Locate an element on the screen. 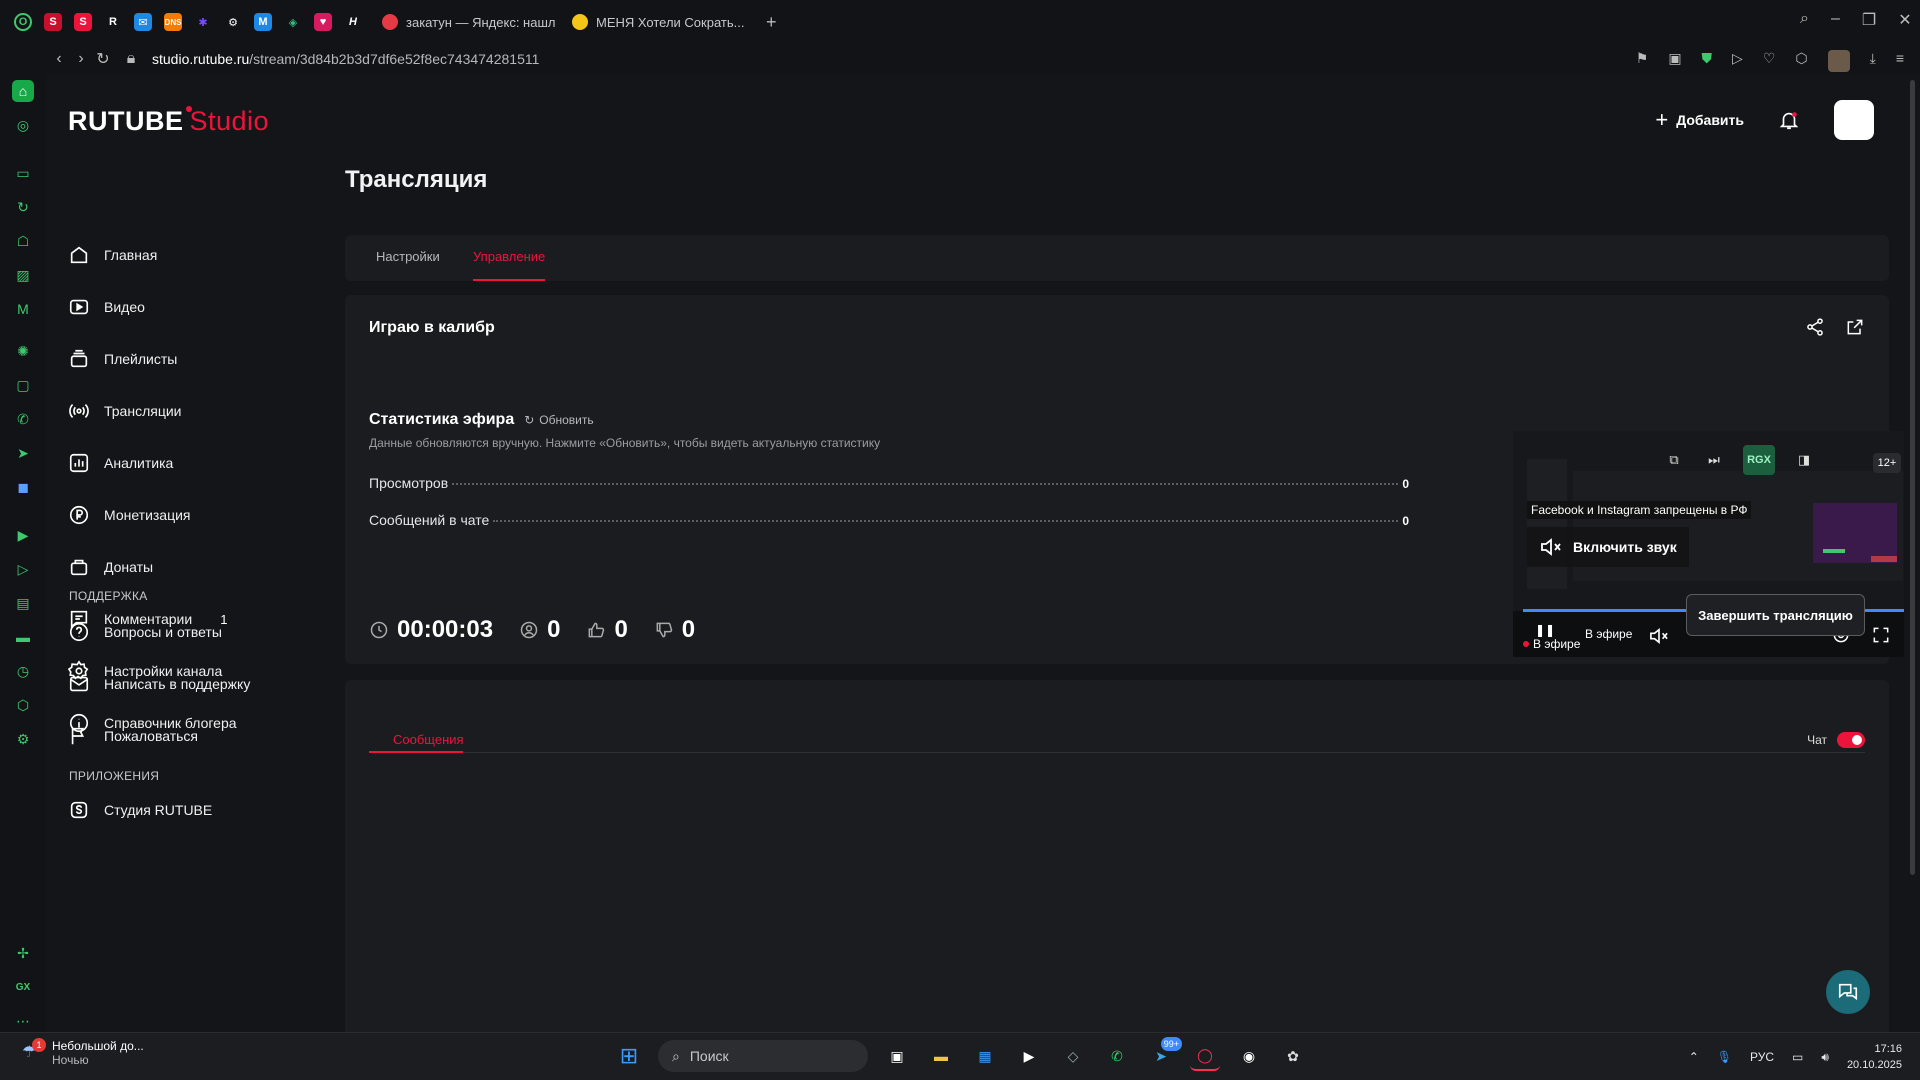 The height and width of the screenshot is (1080, 1920). volume-icon: 🔊︎ is located at coordinates (1825, 1057).